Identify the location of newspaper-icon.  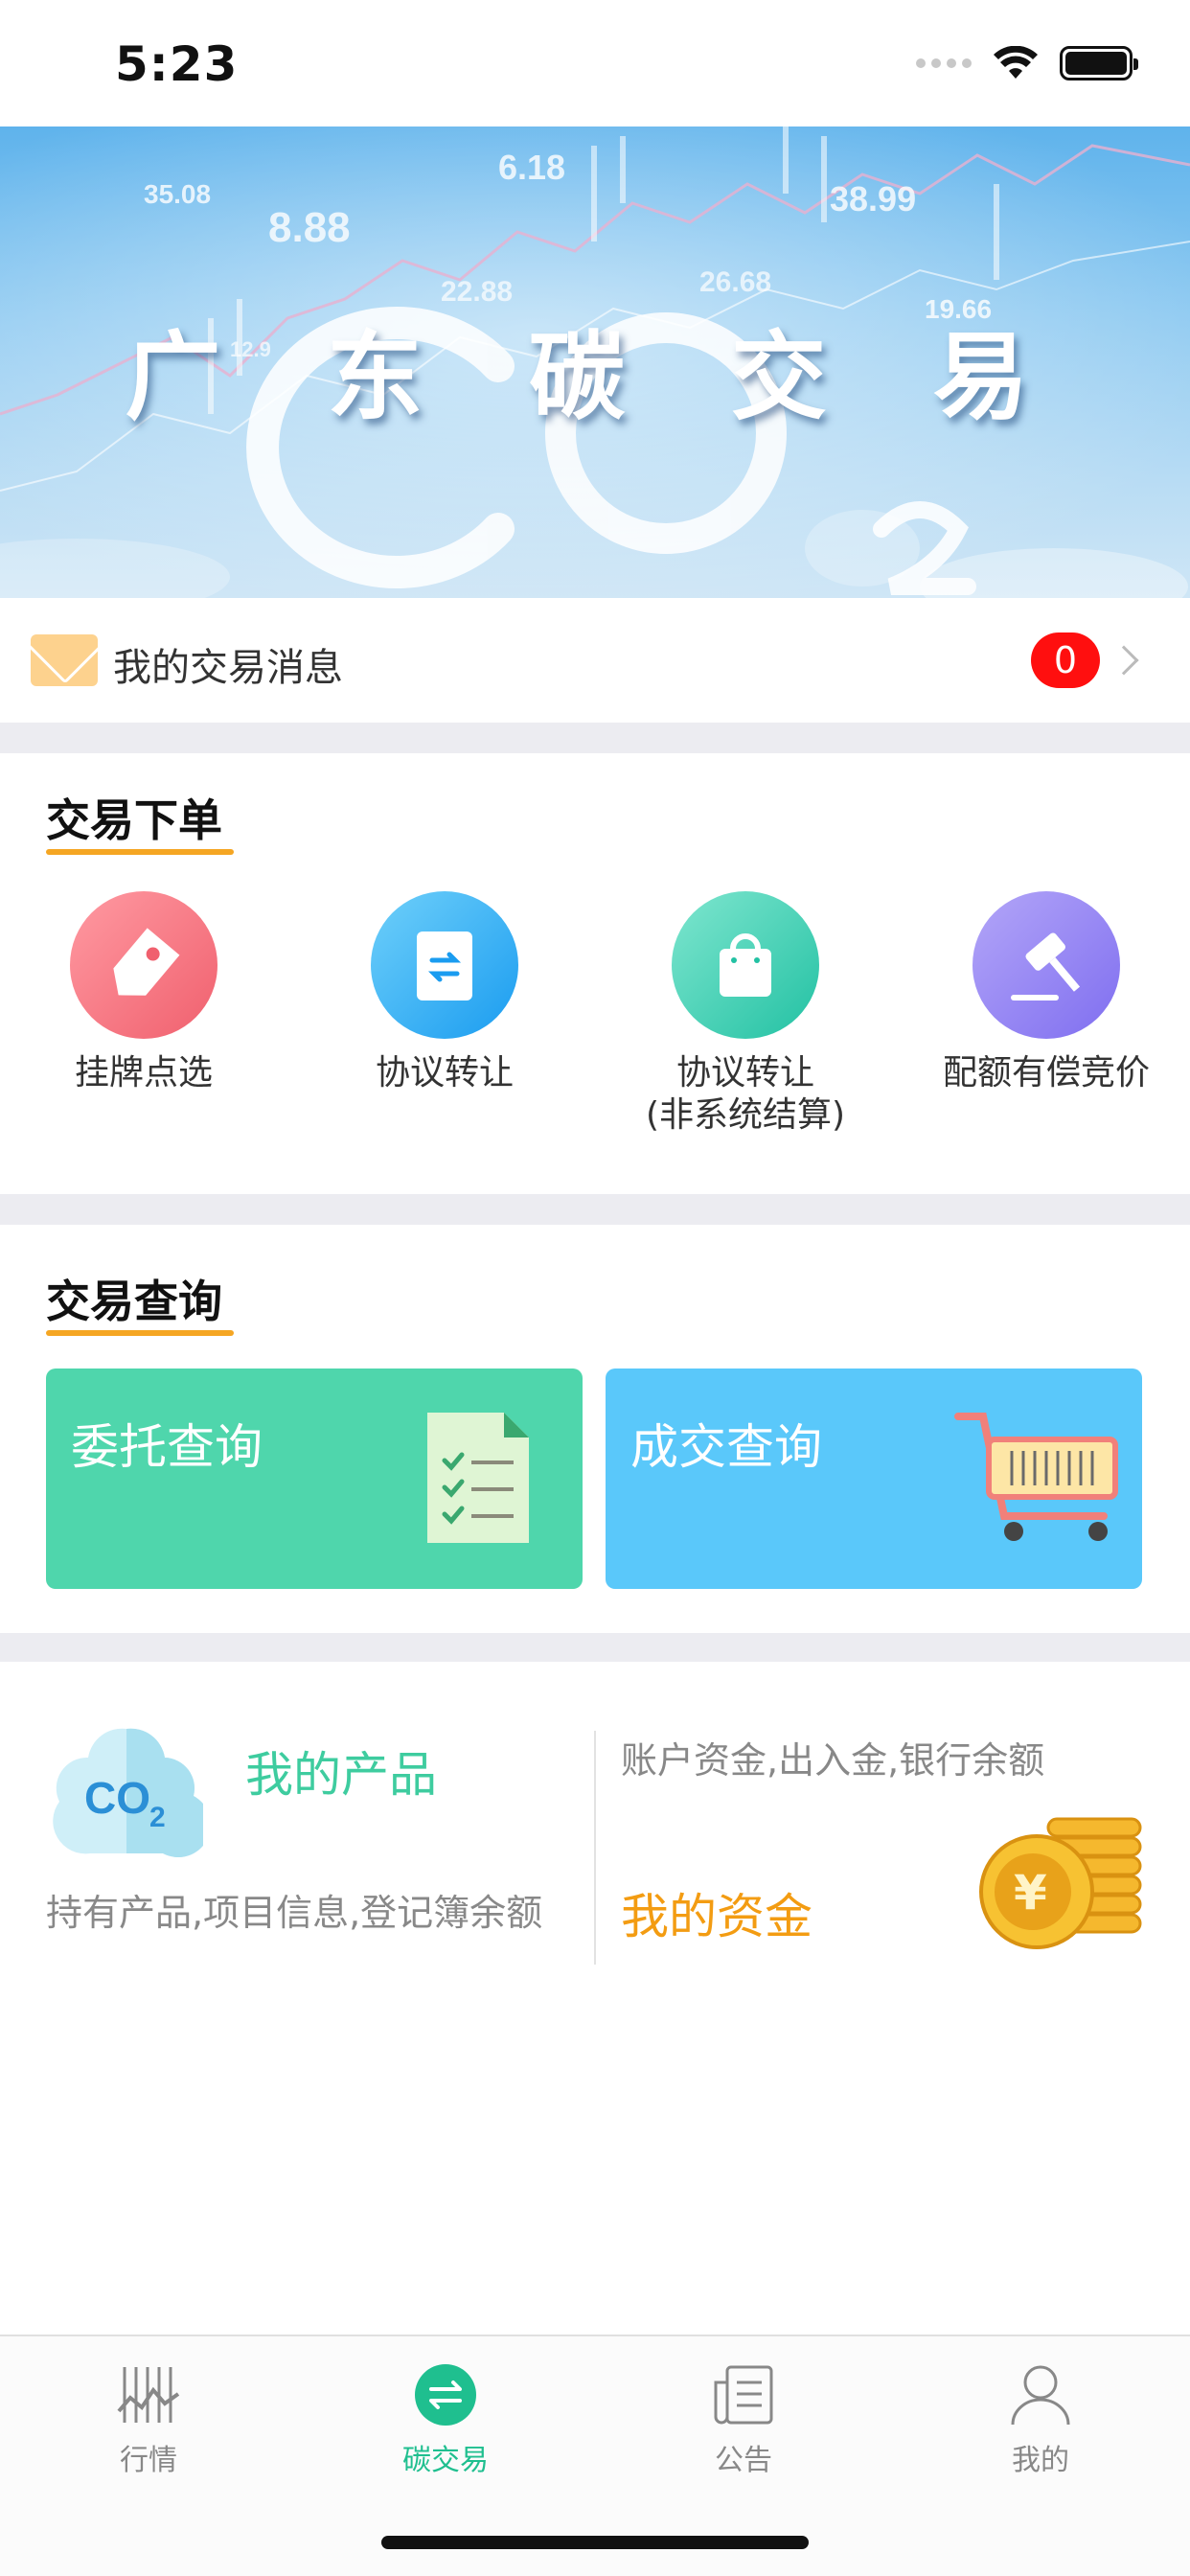
(744, 2394).